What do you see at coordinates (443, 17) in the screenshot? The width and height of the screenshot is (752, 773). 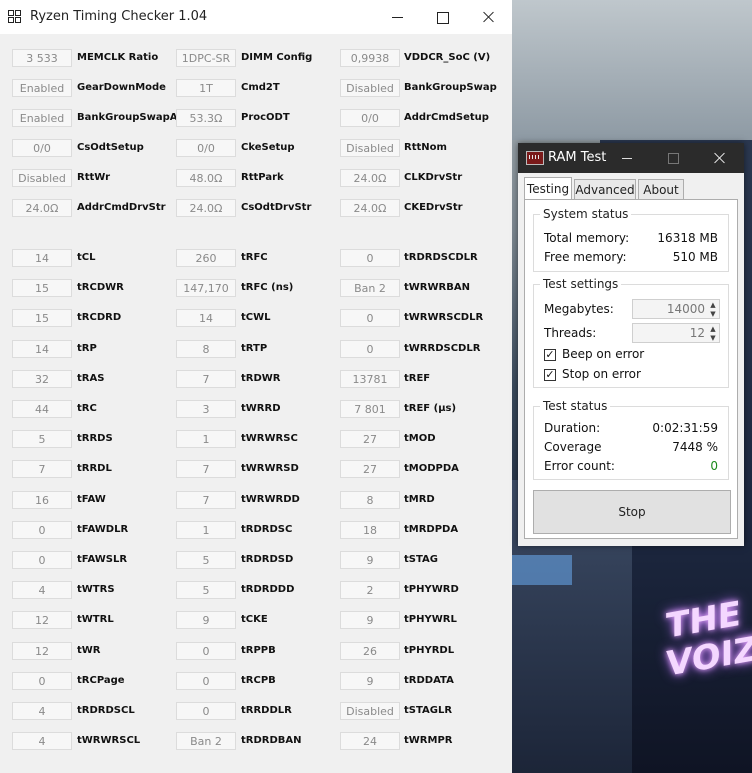 I see `maximize-button` at bounding box center [443, 17].